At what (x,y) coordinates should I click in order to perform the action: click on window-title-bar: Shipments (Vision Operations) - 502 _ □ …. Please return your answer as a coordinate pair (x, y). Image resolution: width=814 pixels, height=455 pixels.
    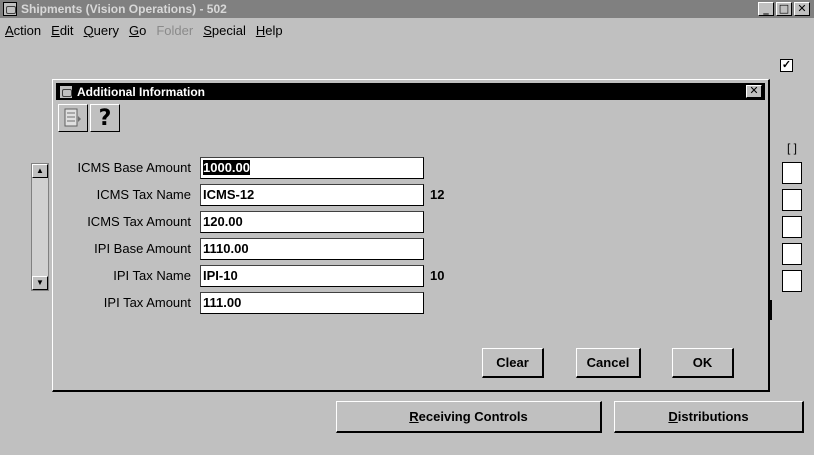
    Looking at the image, I should click on (407, 9).